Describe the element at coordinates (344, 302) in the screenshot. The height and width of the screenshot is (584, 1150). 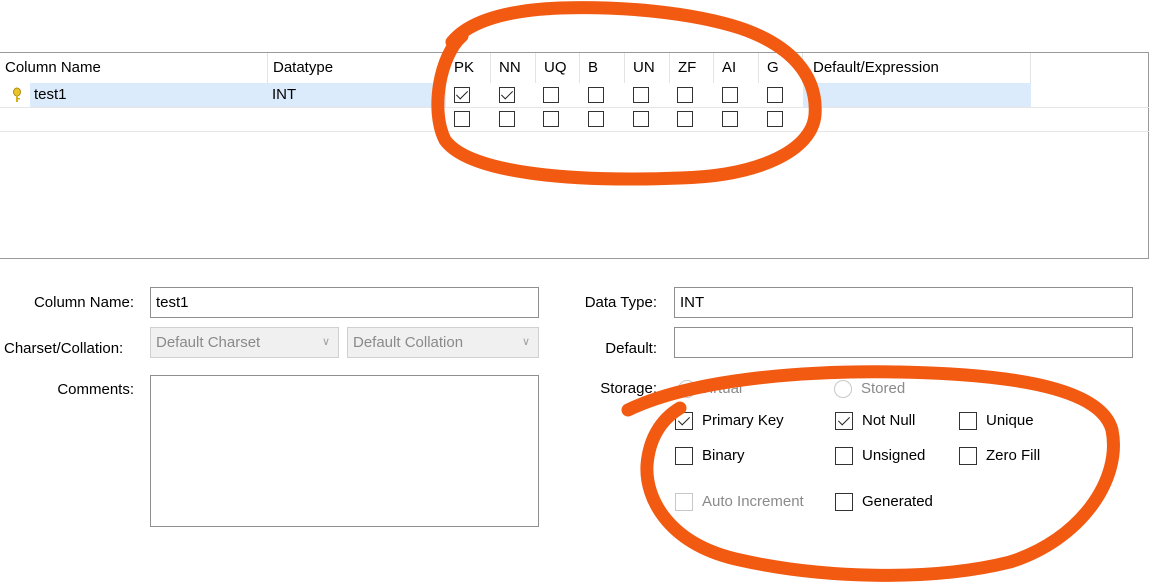
I see `column-name-input: test1` at that location.